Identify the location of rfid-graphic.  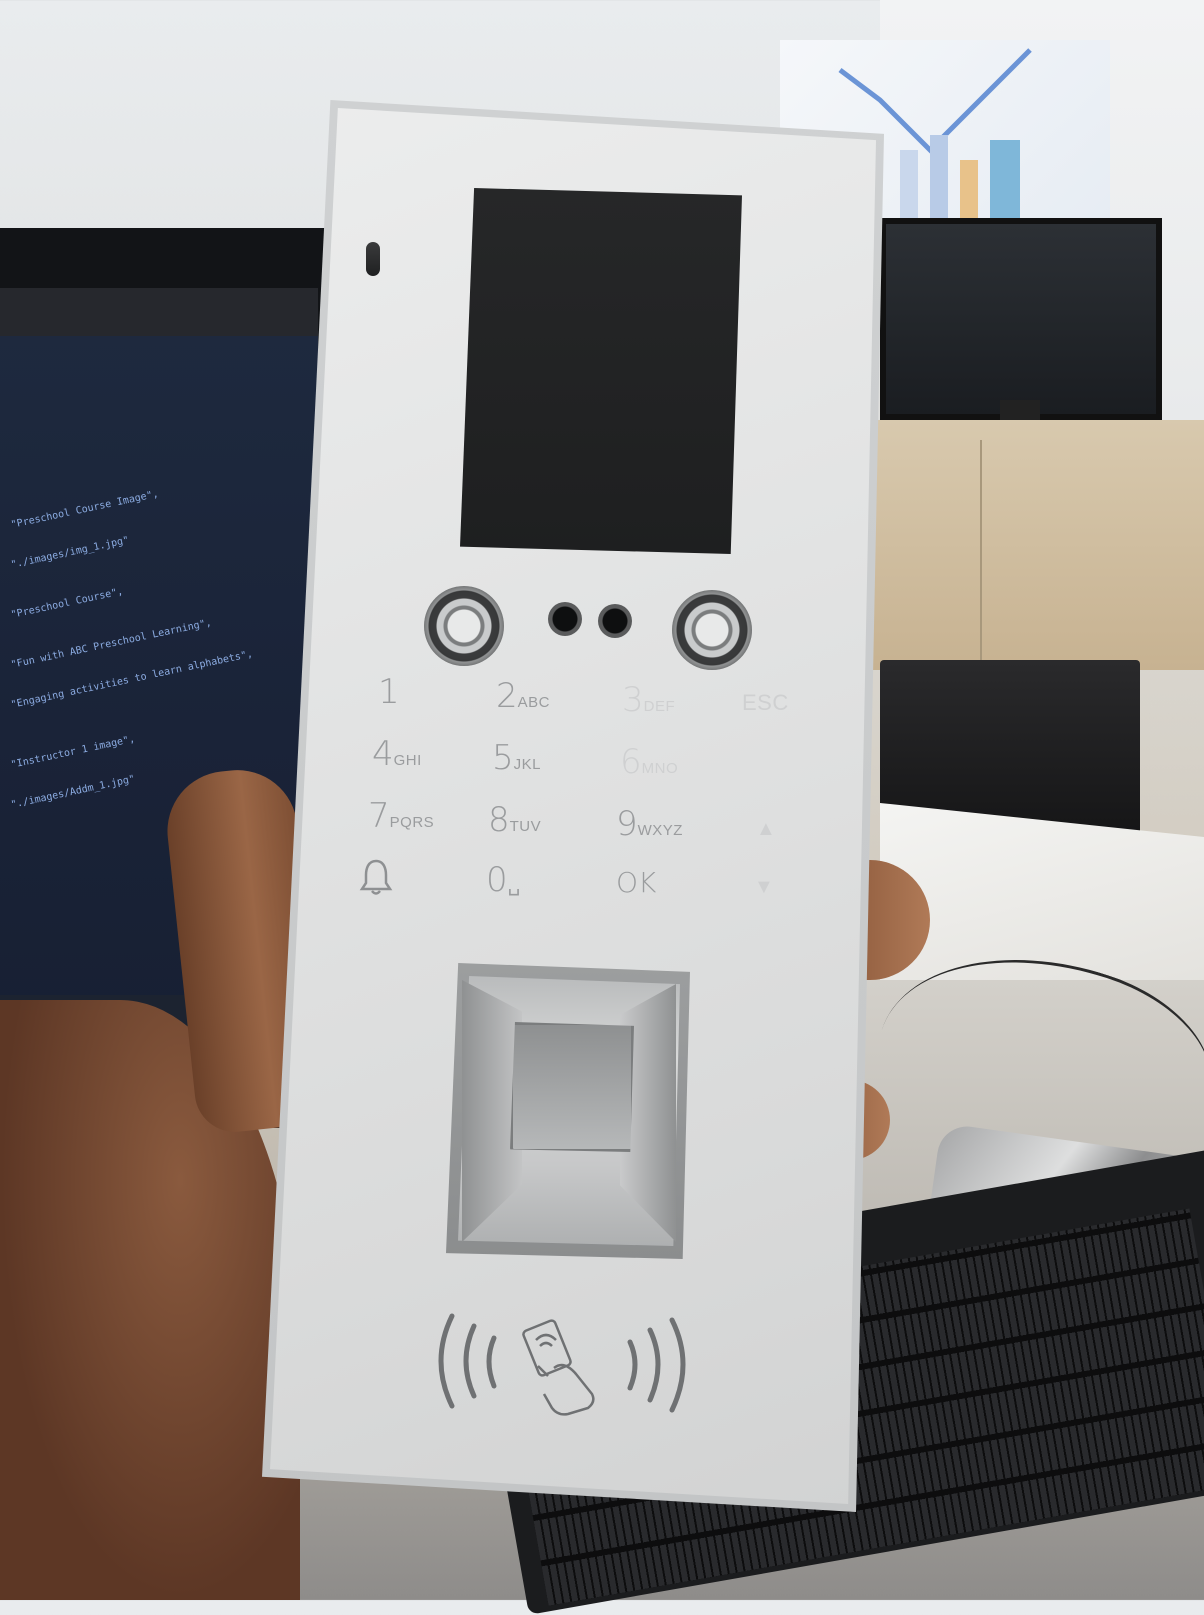
(562, 1364).